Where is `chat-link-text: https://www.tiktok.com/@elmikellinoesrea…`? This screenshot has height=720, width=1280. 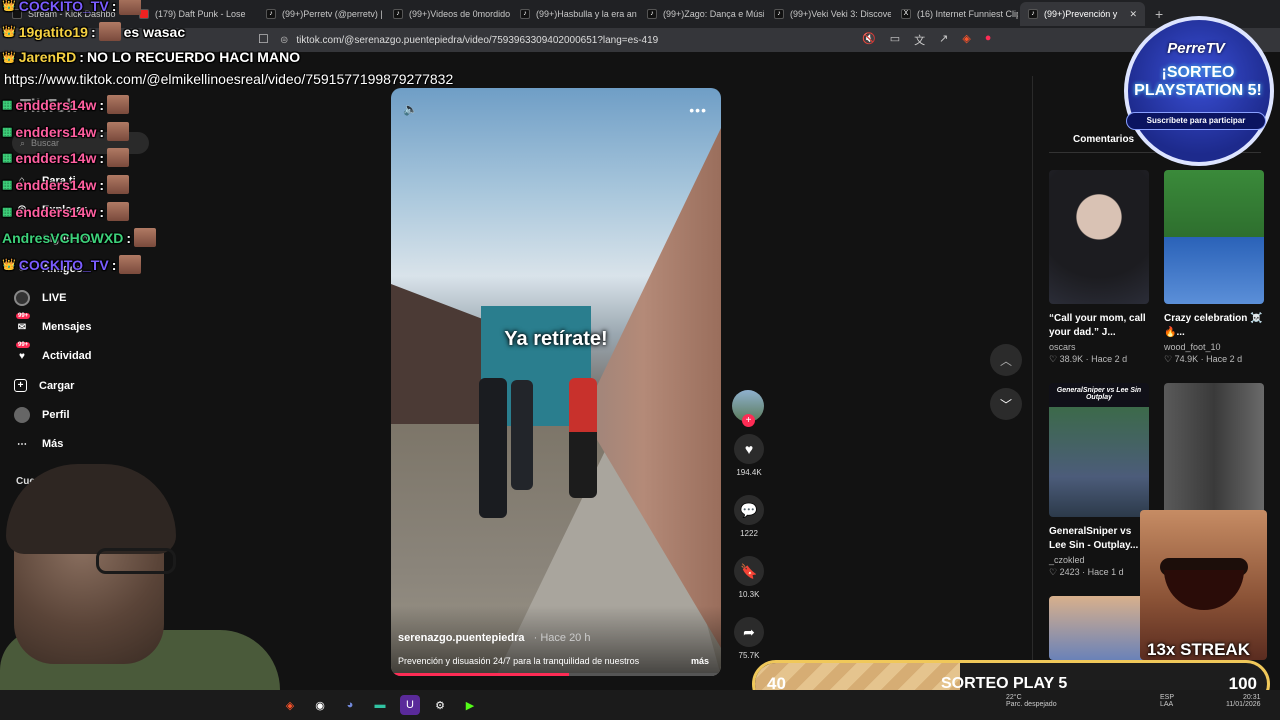
chat-link-text: https://www.tiktok.com/@elmikellinoesrea… is located at coordinates (229, 79).